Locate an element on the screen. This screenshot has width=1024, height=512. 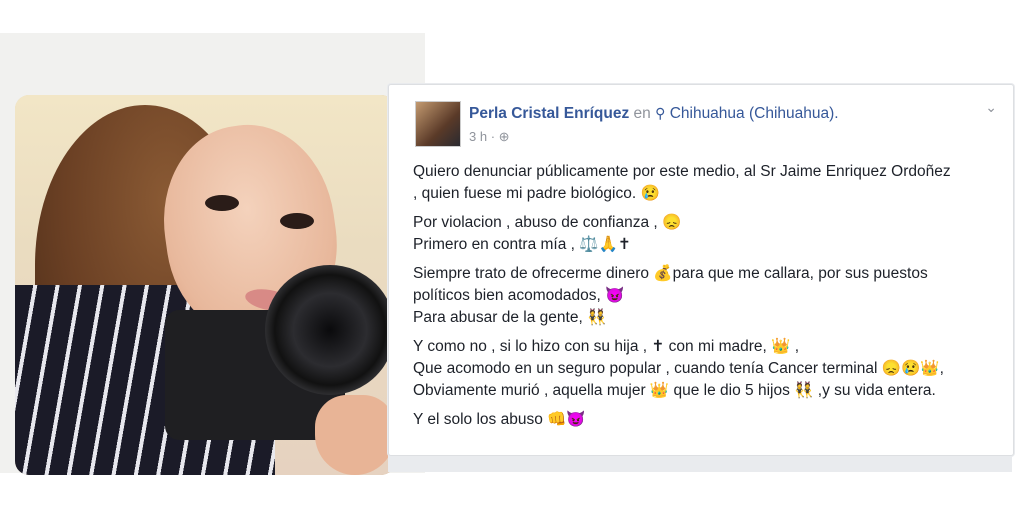
post-timestamp: 3 h is located at coordinates (478, 136).